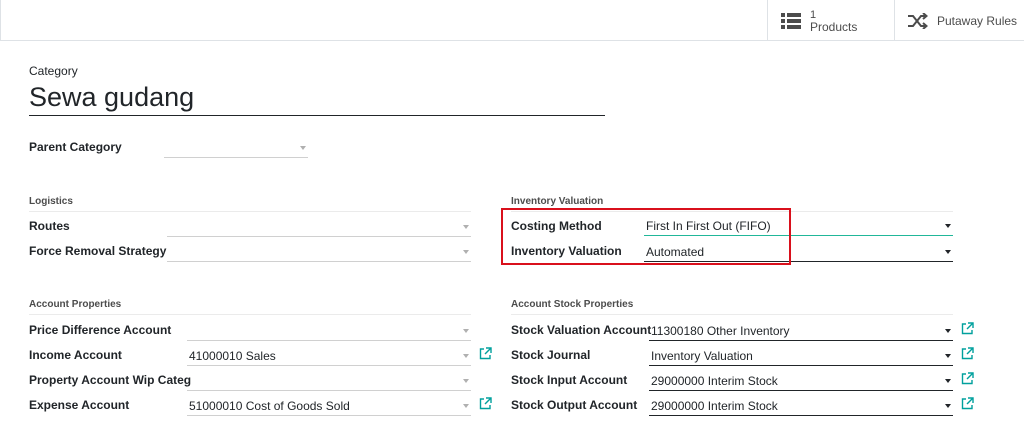 Image resolution: width=1024 pixels, height=432 pixels. What do you see at coordinates (801, 356) in the screenshot?
I see `stock-journal-field: Inventory Valuation` at bounding box center [801, 356].